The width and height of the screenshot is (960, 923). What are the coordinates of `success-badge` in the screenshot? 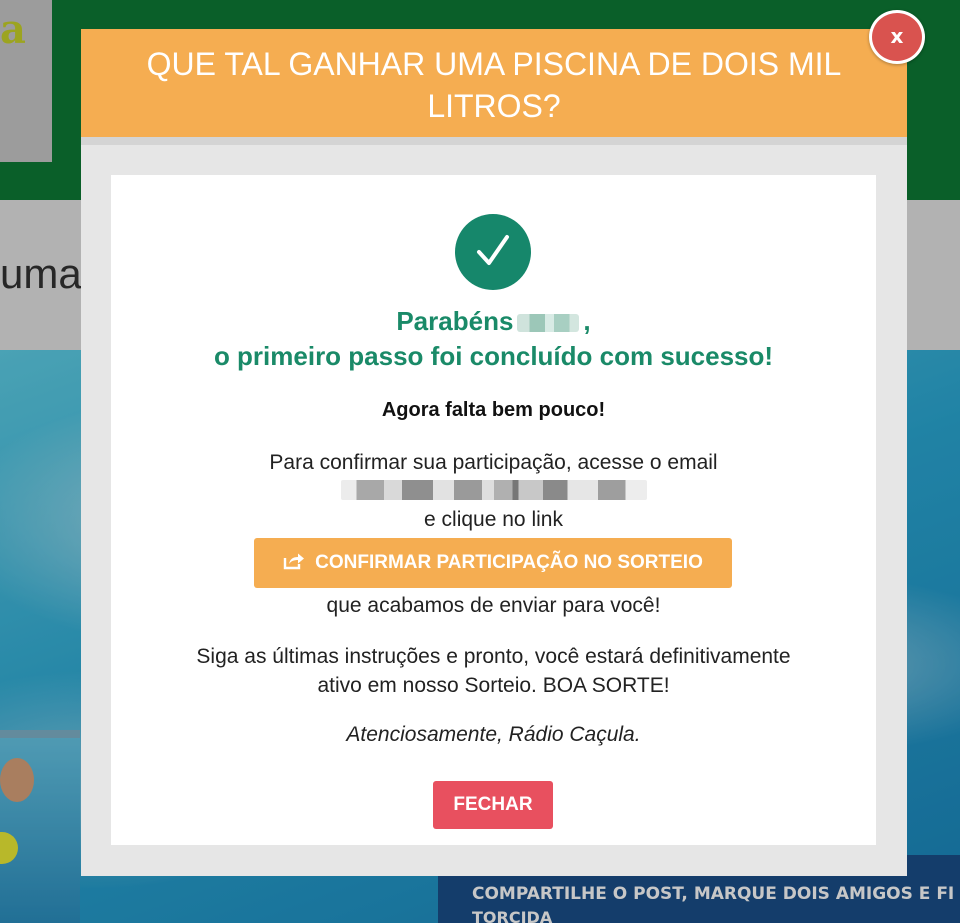 It's located at (493, 252).